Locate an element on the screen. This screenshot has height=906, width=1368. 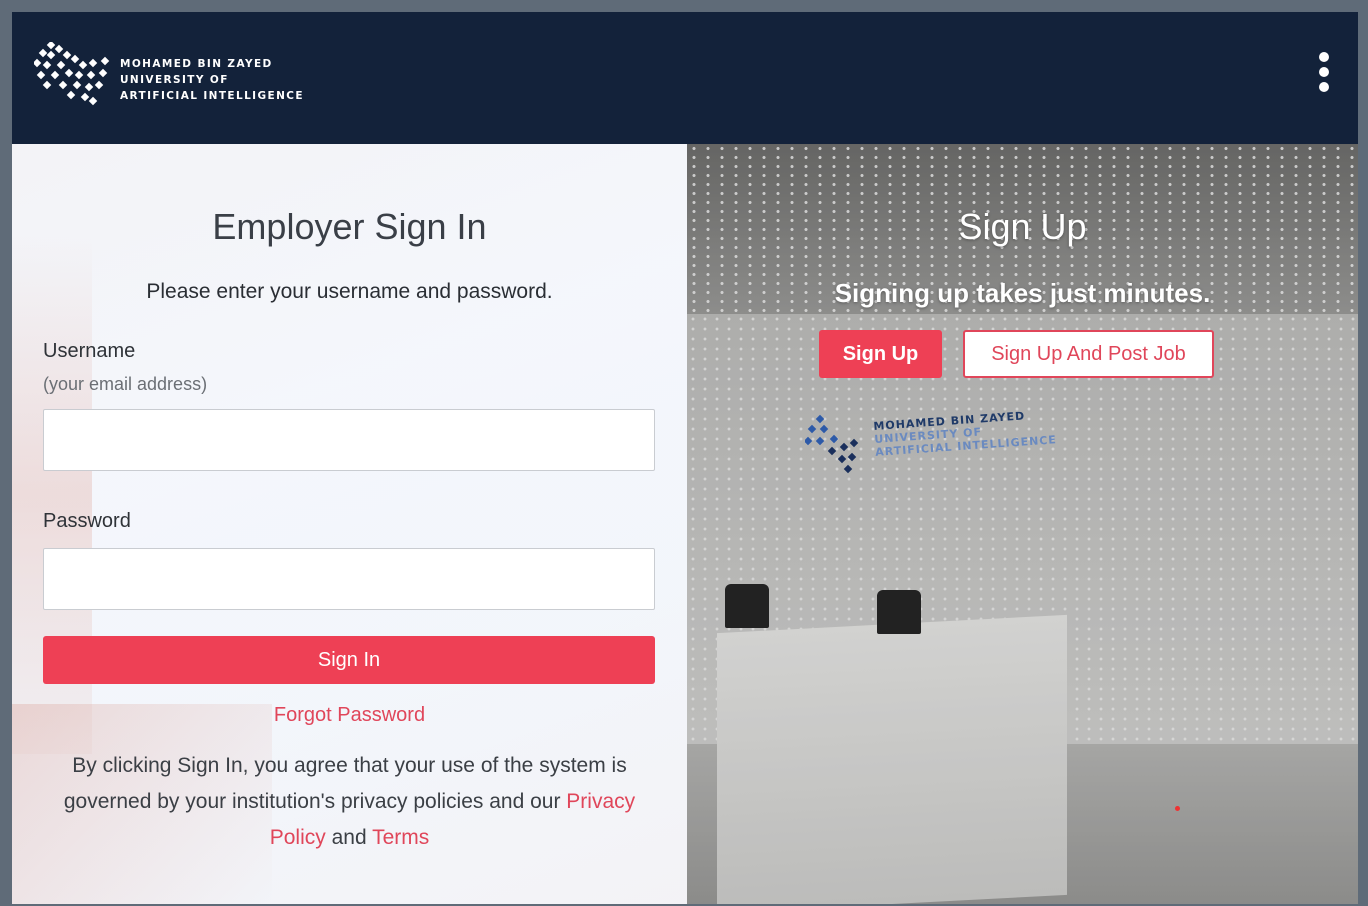
signin-title: Employer Sign In is located at coordinates (349, 226).